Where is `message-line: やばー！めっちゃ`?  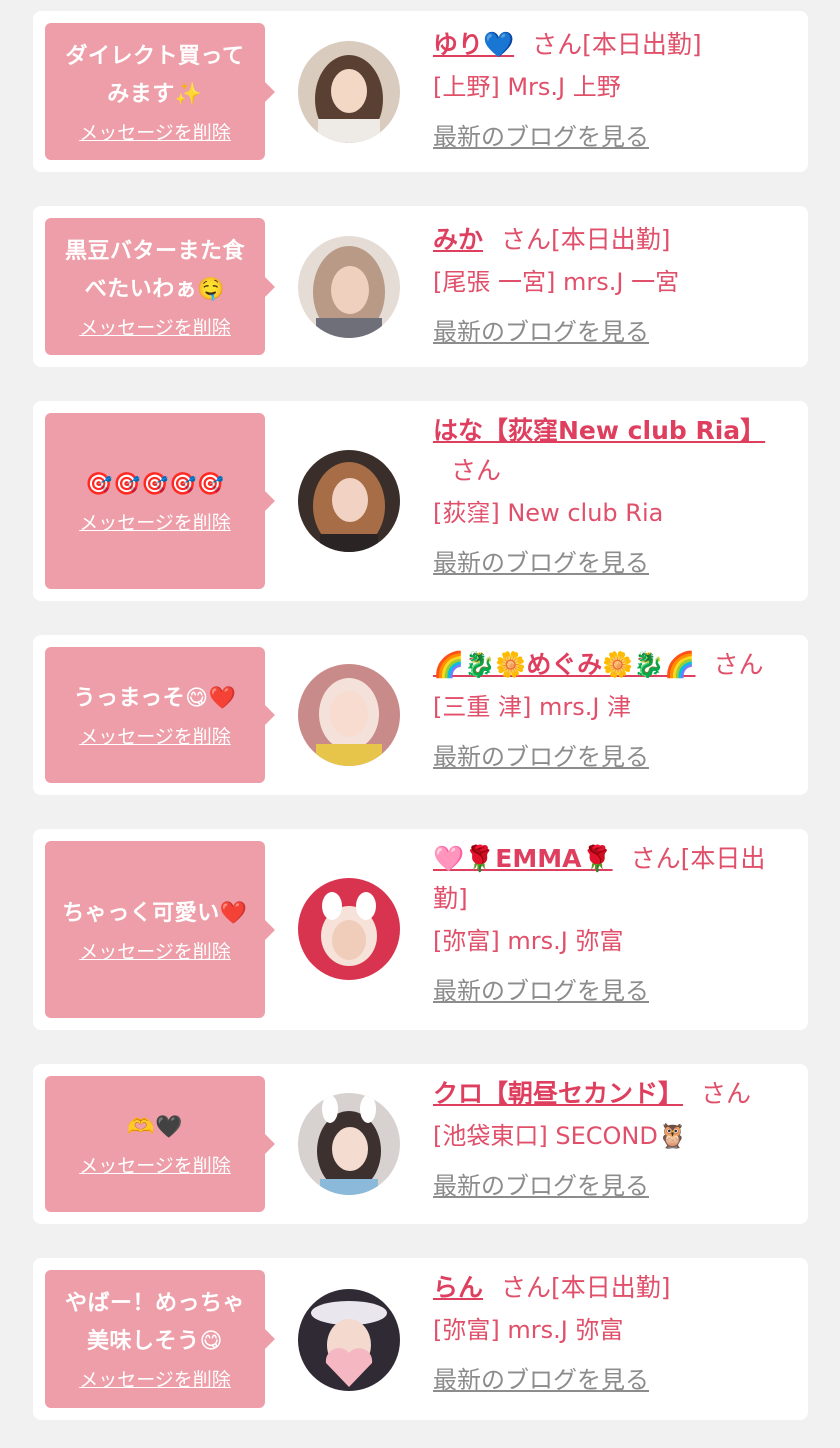
message-line: やばー！めっちゃ is located at coordinates (154, 1303).